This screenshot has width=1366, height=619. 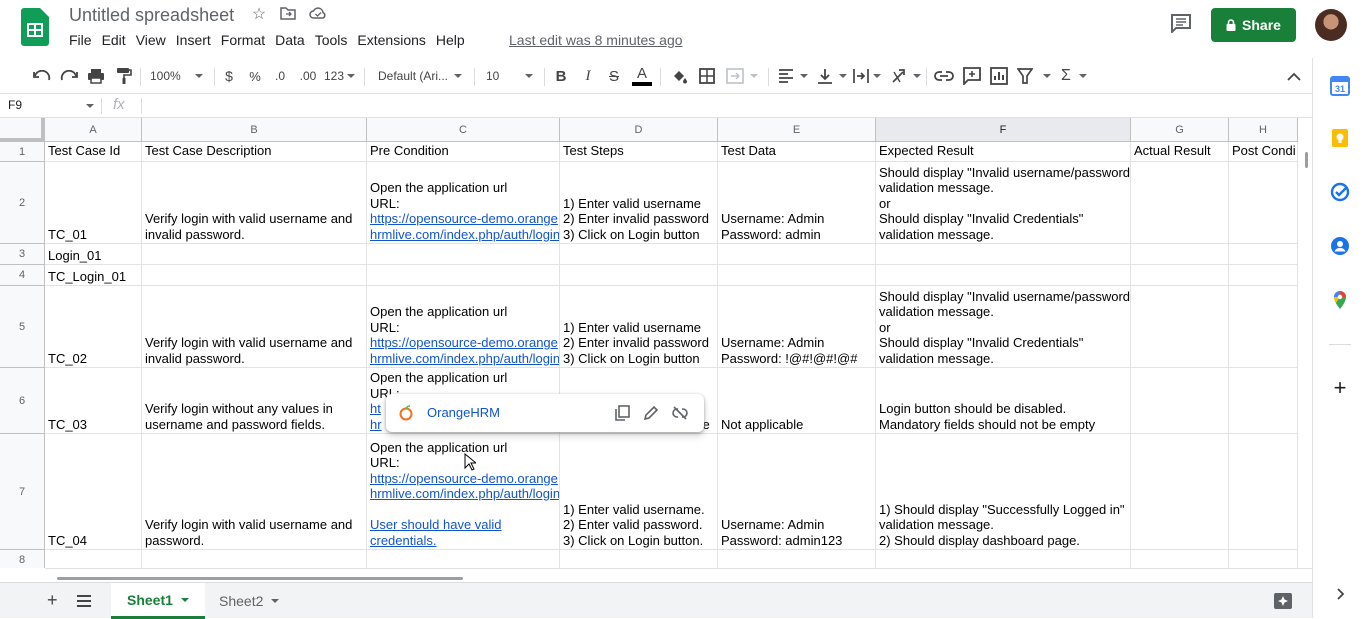 What do you see at coordinates (639, 275) in the screenshot?
I see `cell-d4` at bounding box center [639, 275].